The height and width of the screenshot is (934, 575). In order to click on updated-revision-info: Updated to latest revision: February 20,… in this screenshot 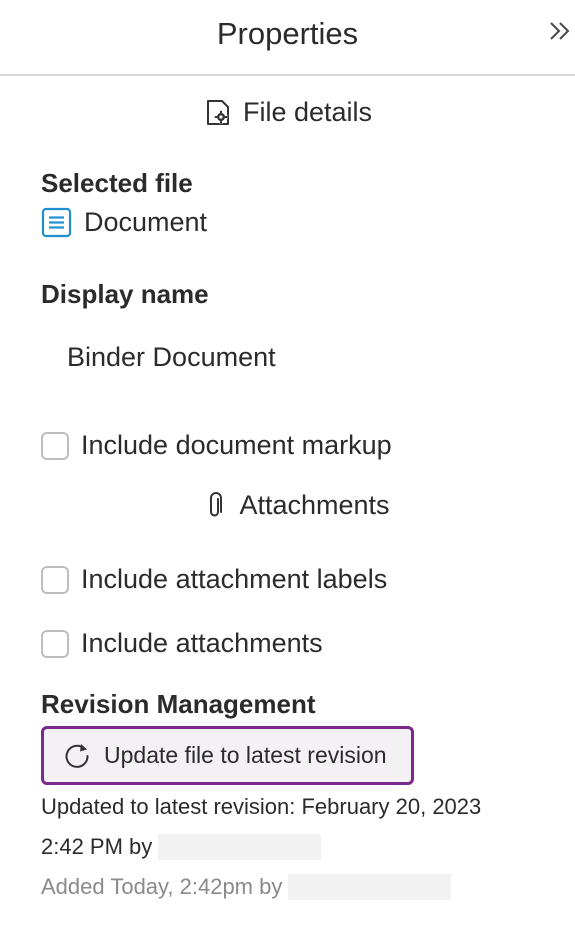, I will do `click(261, 806)`.